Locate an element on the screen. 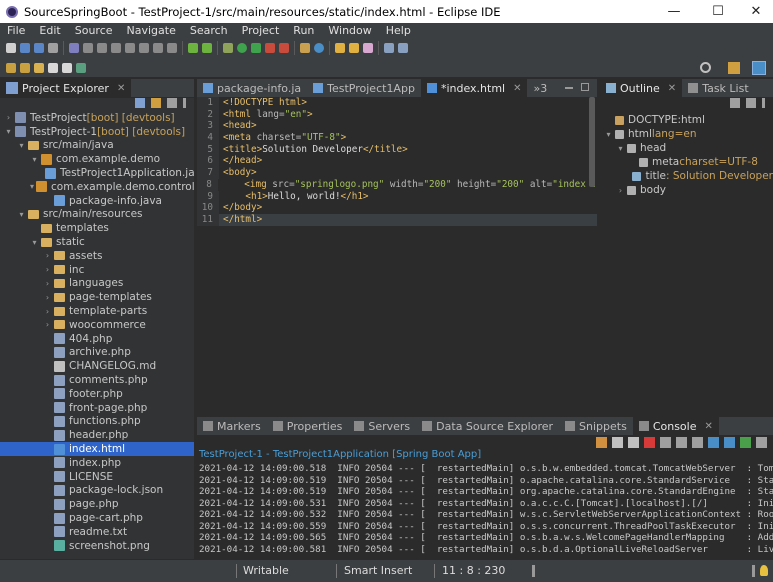  menu-run: Run is located at coordinates (303, 30).